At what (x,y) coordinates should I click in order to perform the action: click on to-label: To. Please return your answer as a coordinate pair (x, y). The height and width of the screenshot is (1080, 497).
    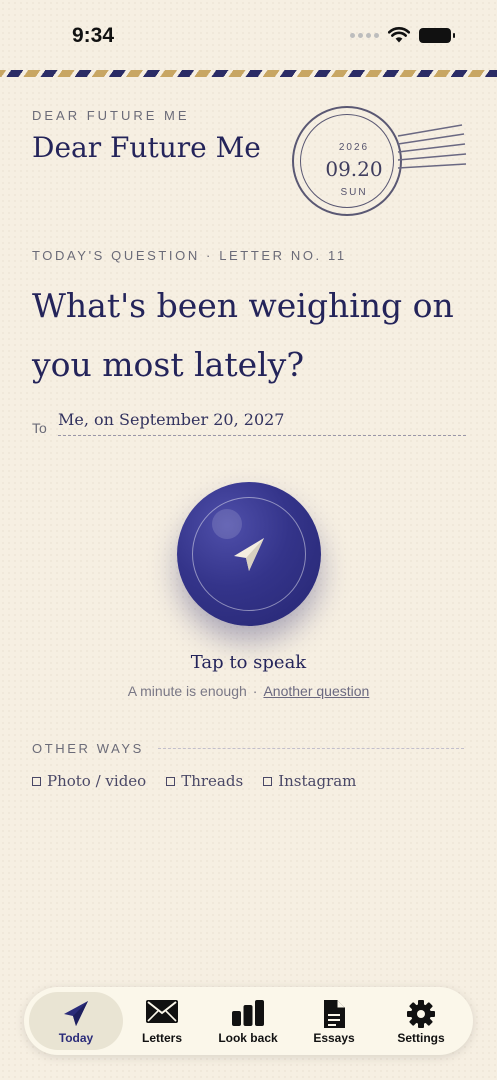
    Looking at the image, I should click on (39, 428).